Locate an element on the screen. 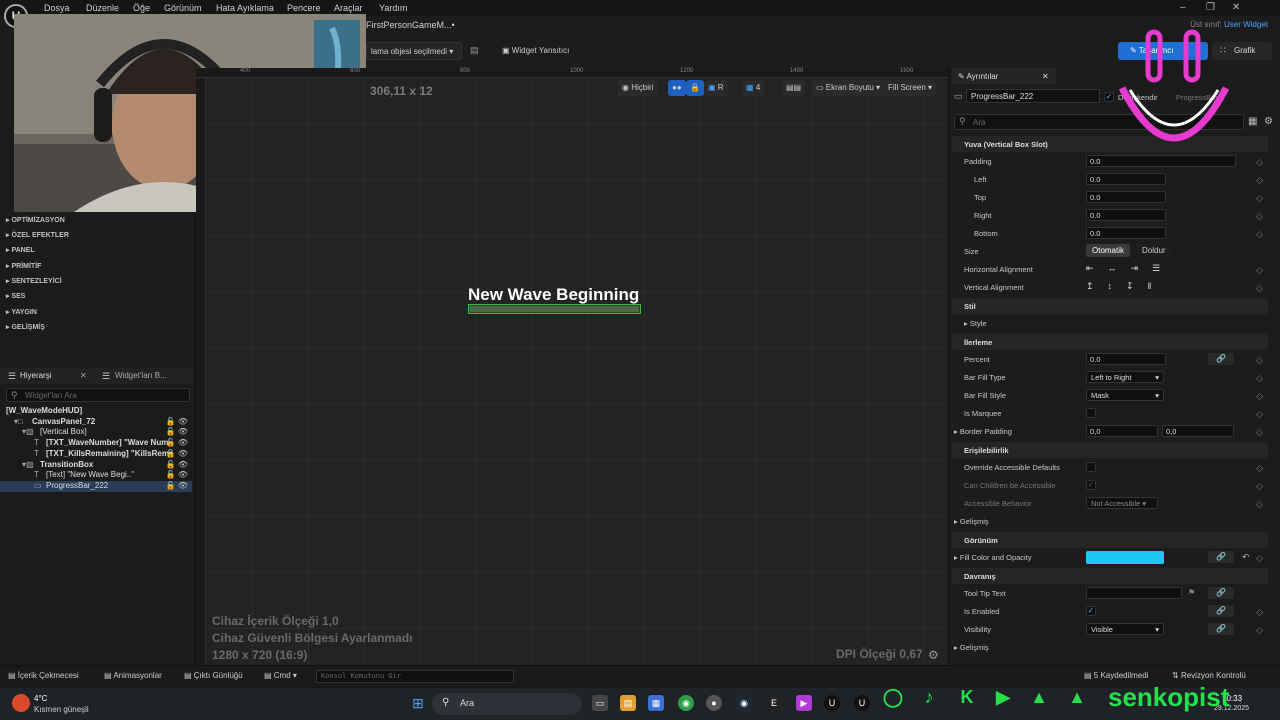 The width and height of the screenshot is (1280, 720). weather-icon is located at coordinates (21, 703).